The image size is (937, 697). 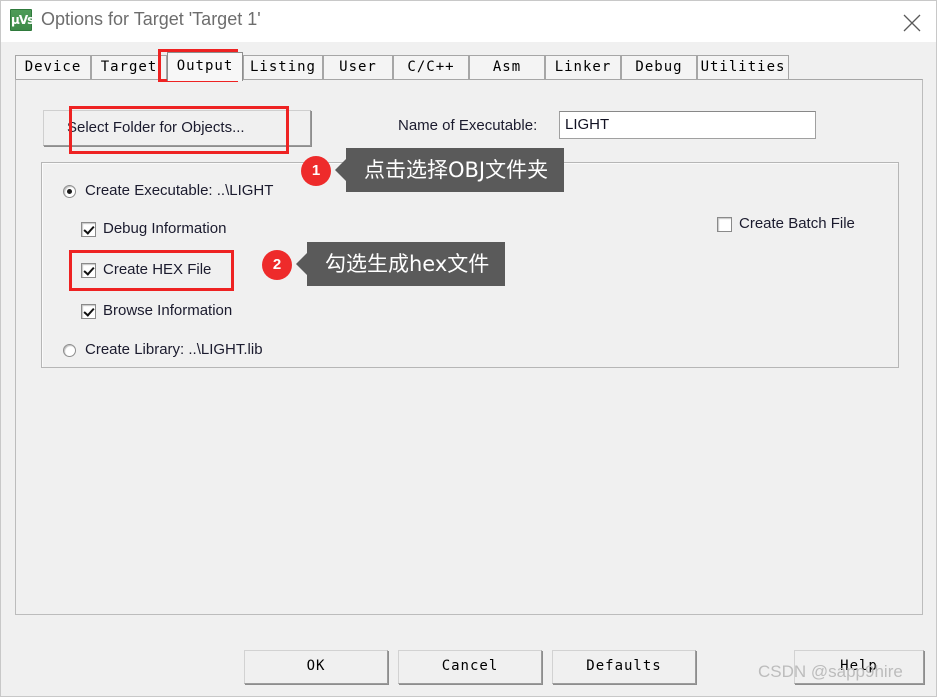 I want to click on help-button: Help, so click(x=859, y=667).